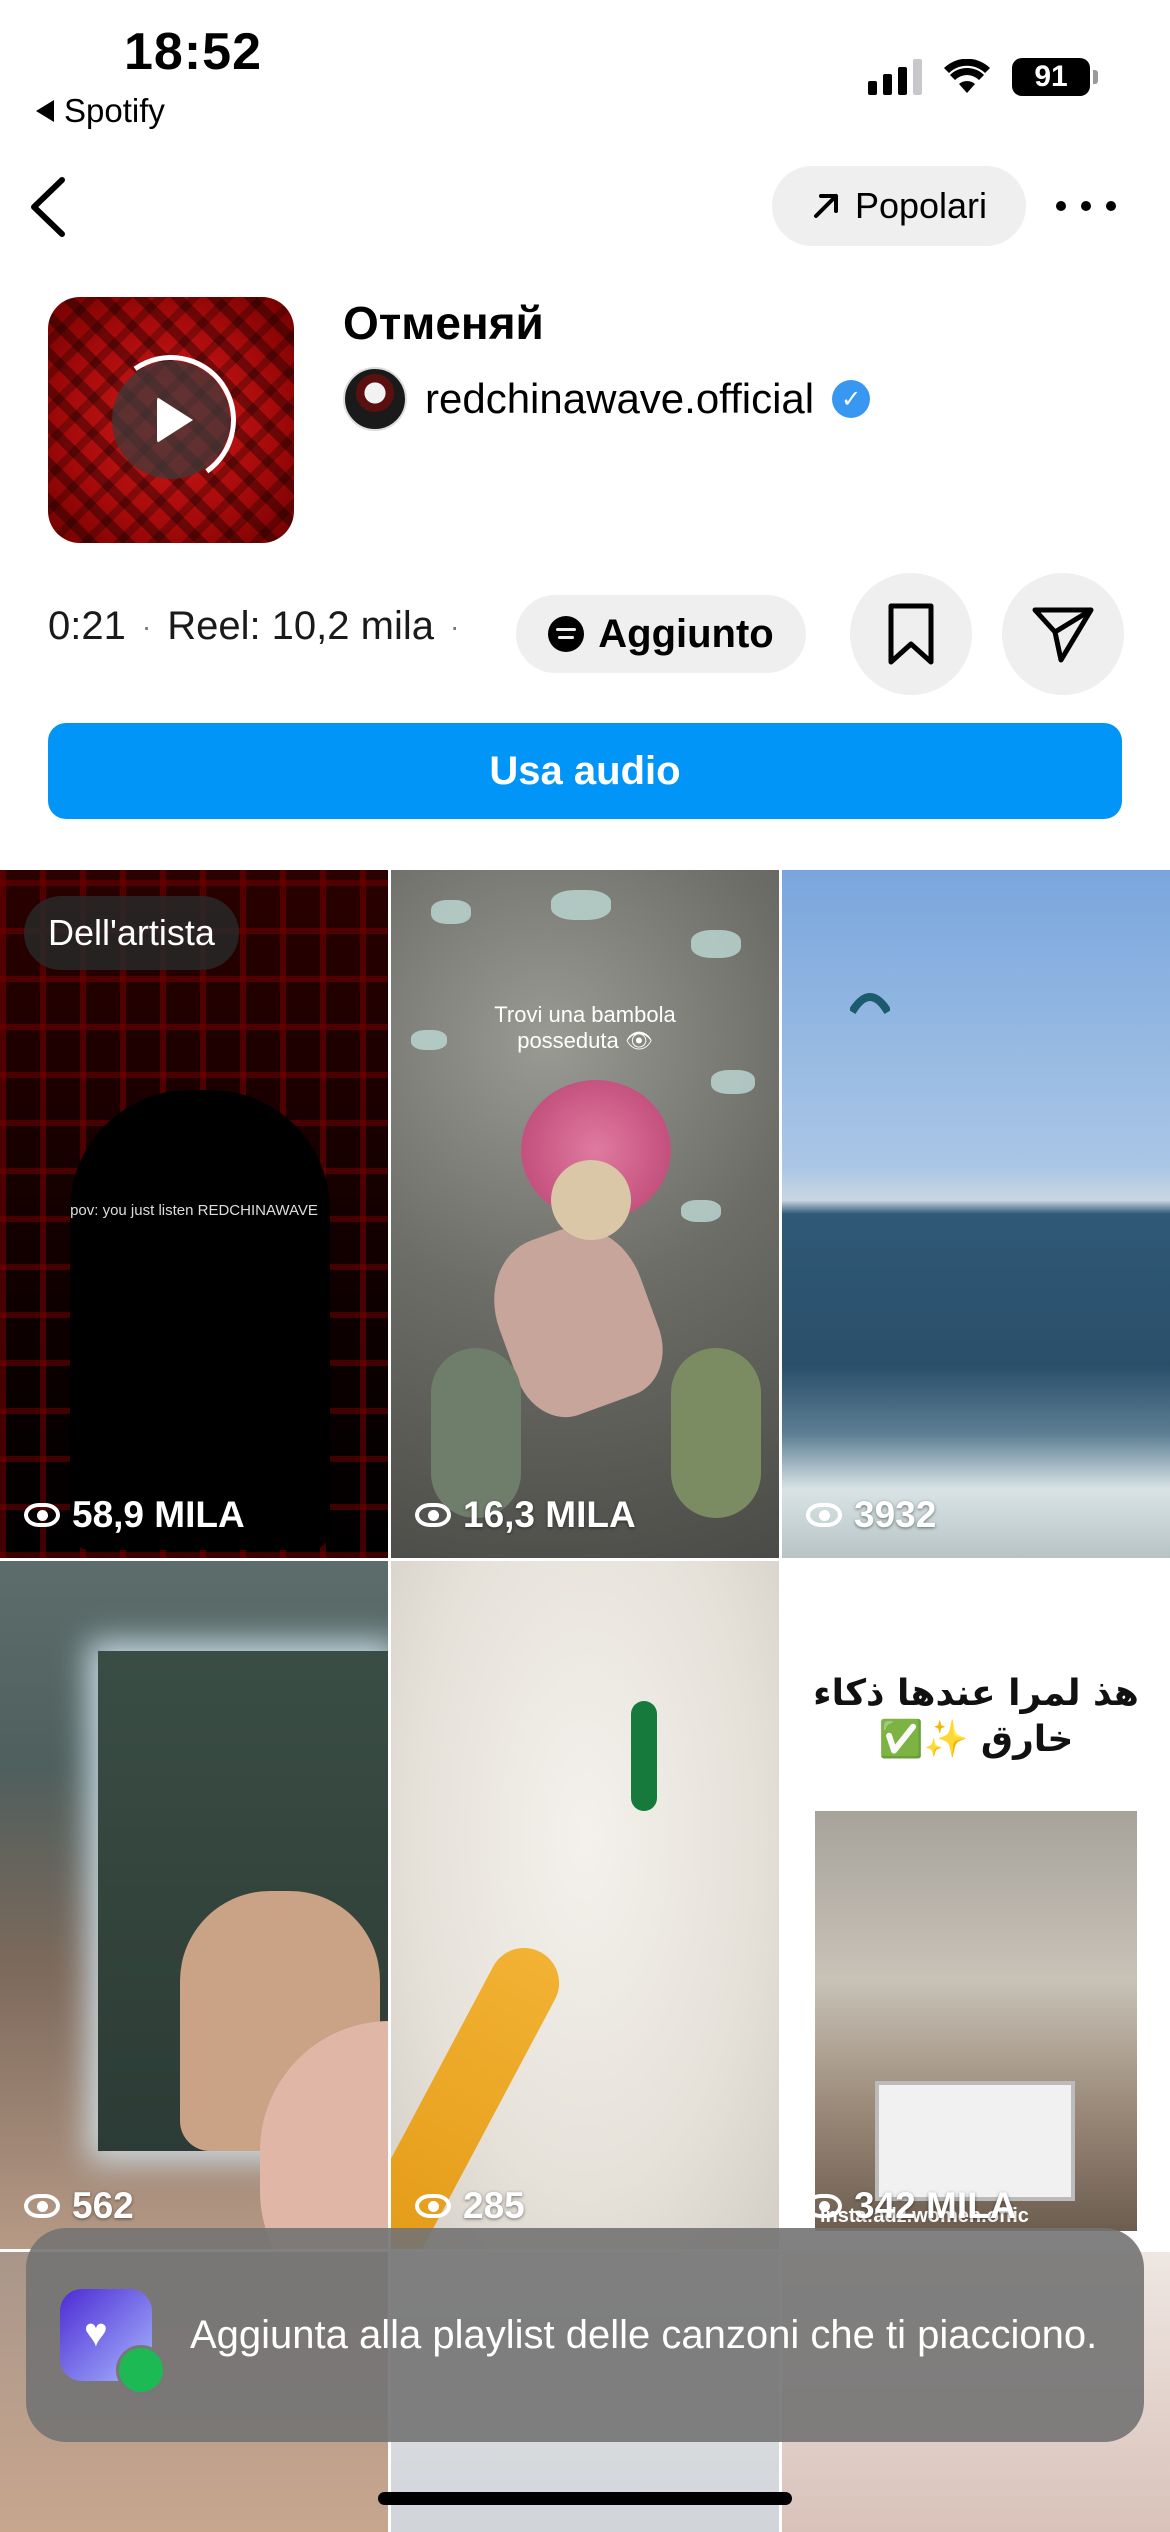 This screenshot has width=1170, height=2532. I want to click on verified-icon: ✓, so click(851, 399).